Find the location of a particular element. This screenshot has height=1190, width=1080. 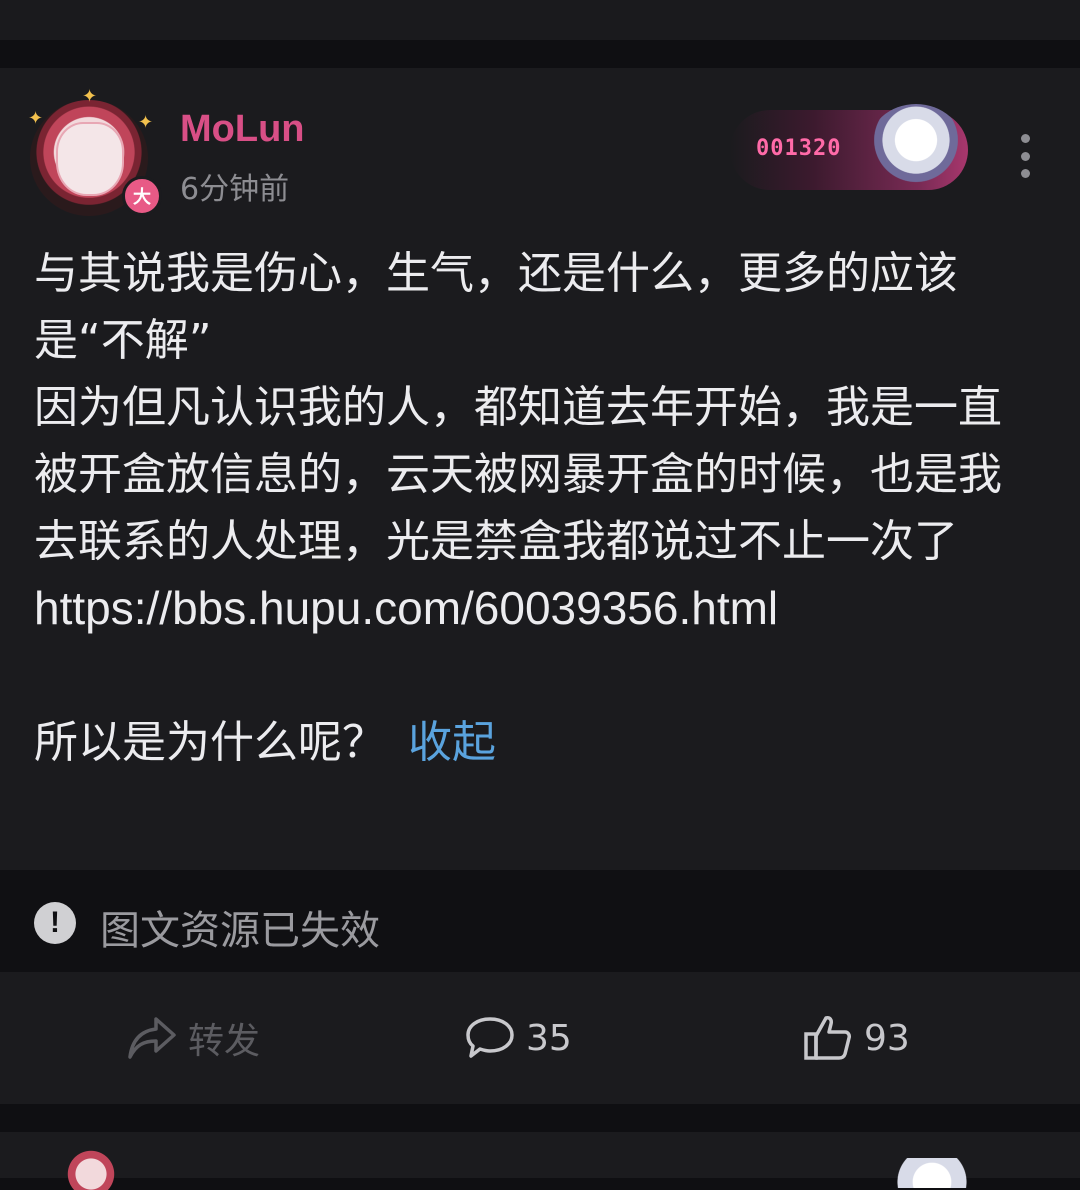

post-link: https://bbs.hupu.com/60039356.html is located at coordinates (534, 608).